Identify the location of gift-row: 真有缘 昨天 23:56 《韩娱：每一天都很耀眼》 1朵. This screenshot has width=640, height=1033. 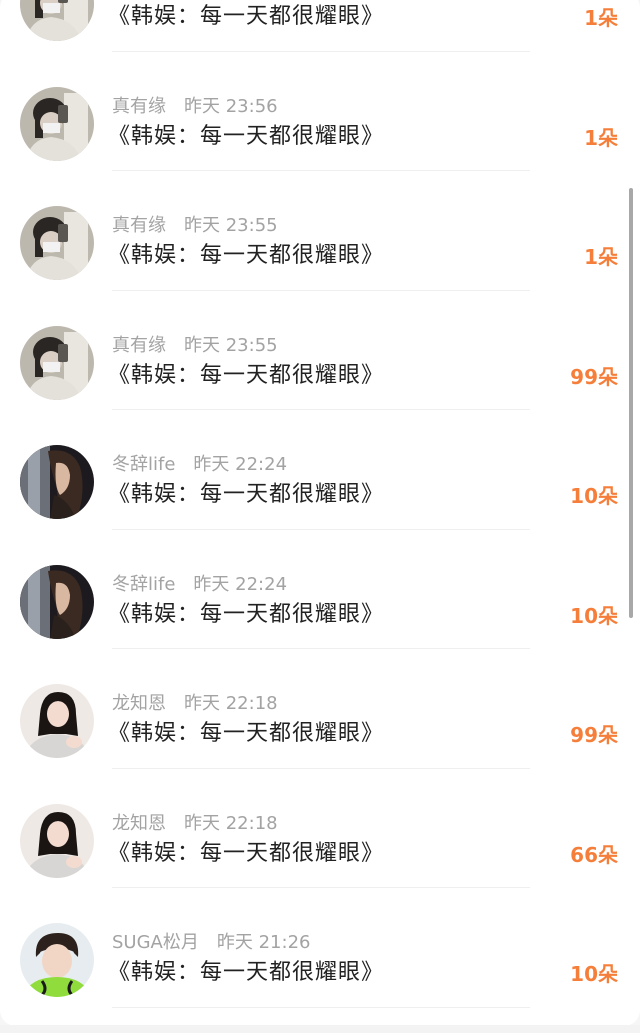
(320, 111).